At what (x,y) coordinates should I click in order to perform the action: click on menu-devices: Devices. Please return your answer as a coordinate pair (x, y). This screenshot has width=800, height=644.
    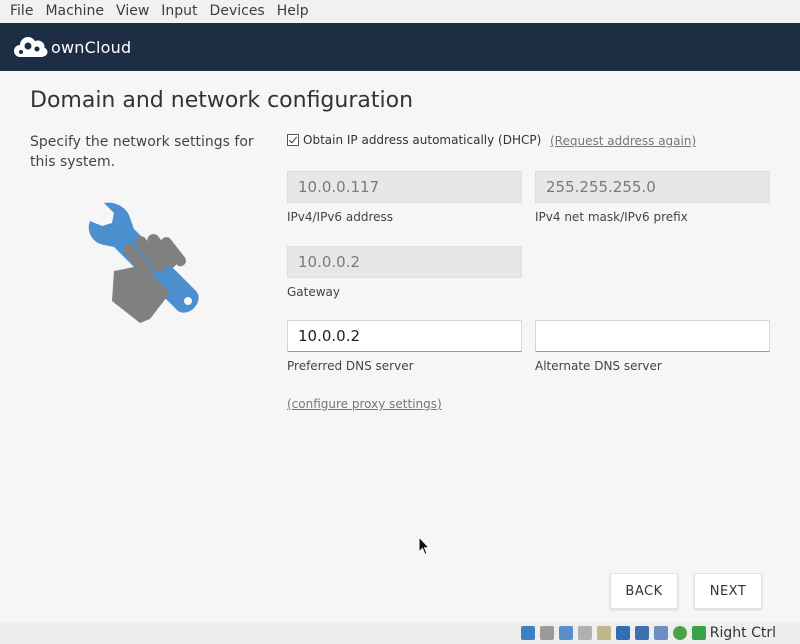
    Looking at the image, I should click on (237, 11).